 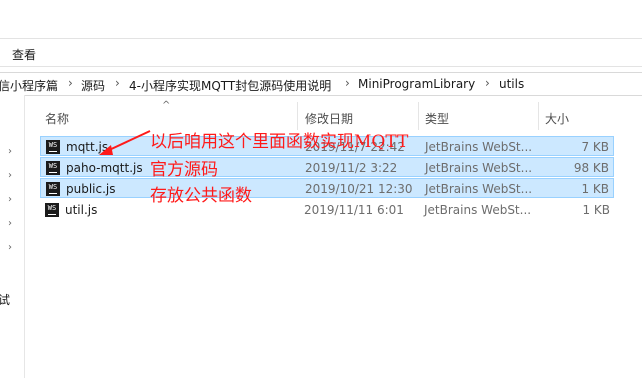 What do you see at coordinates (81, 210) in the screenshot?
I see `file-name: util.js` at bounding box center [81, 210].